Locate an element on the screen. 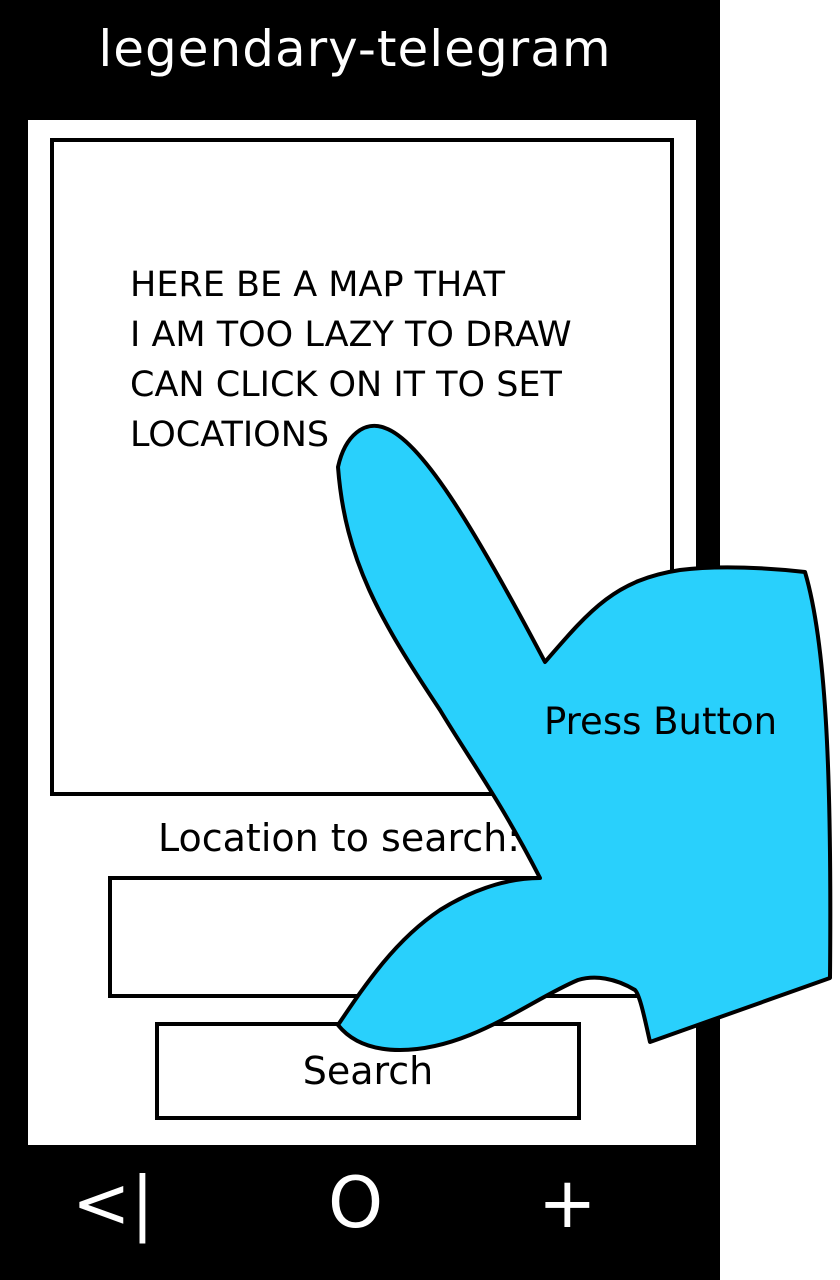  add-button: + is located at coordinates (567, 1203).